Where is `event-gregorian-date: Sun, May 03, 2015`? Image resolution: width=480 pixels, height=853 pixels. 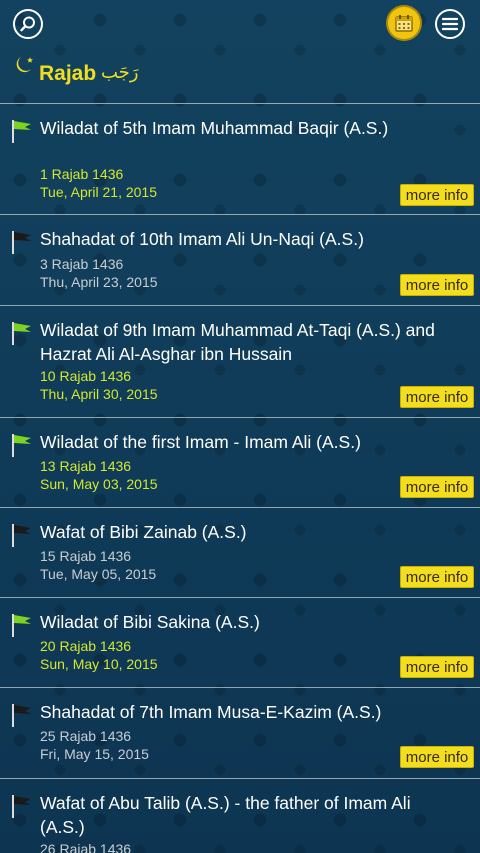
event-gregorian-date: Sun, May 03, 2015 is located at coordinates (99, 484).